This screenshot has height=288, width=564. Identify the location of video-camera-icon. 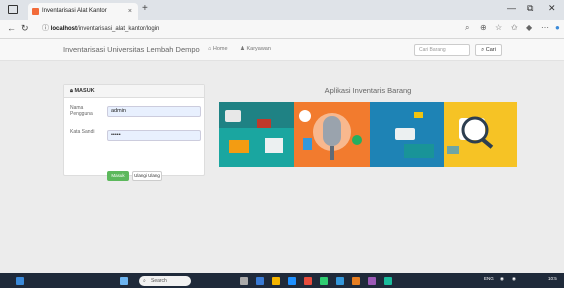
(274, 145).